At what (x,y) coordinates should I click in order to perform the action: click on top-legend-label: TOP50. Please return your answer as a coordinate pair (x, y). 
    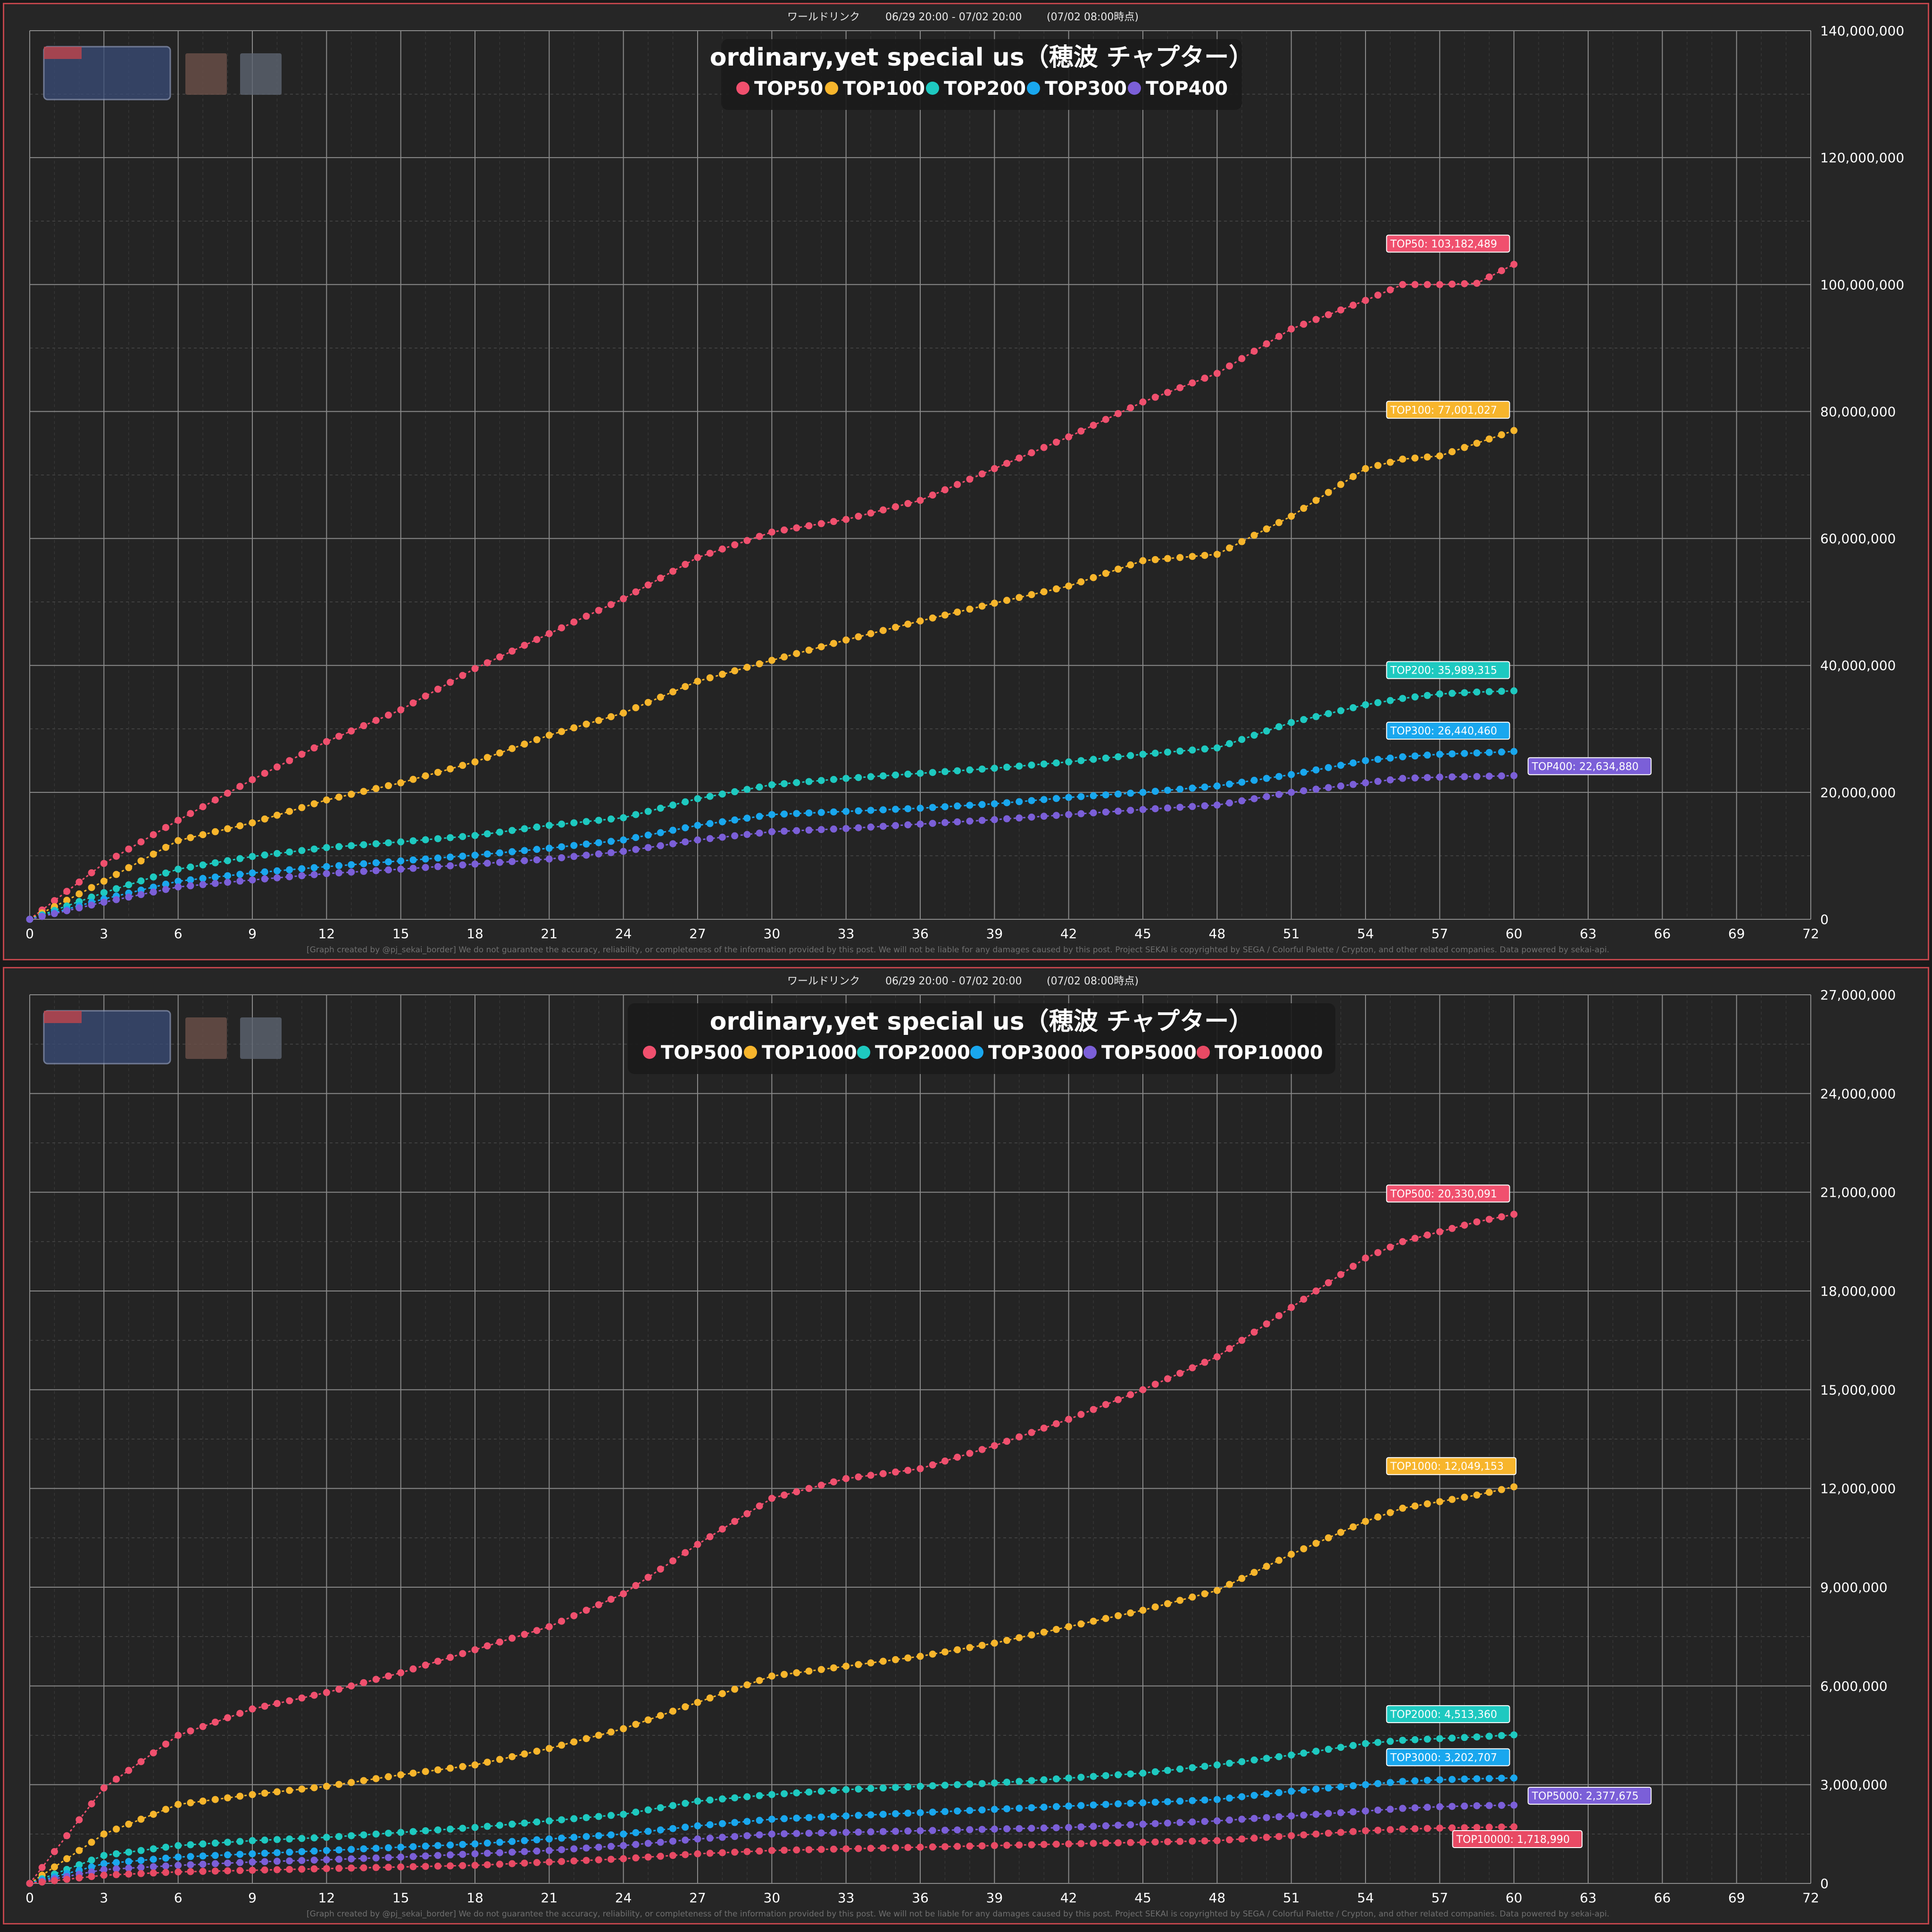
    Looking at the image, I should click on (789, 89).